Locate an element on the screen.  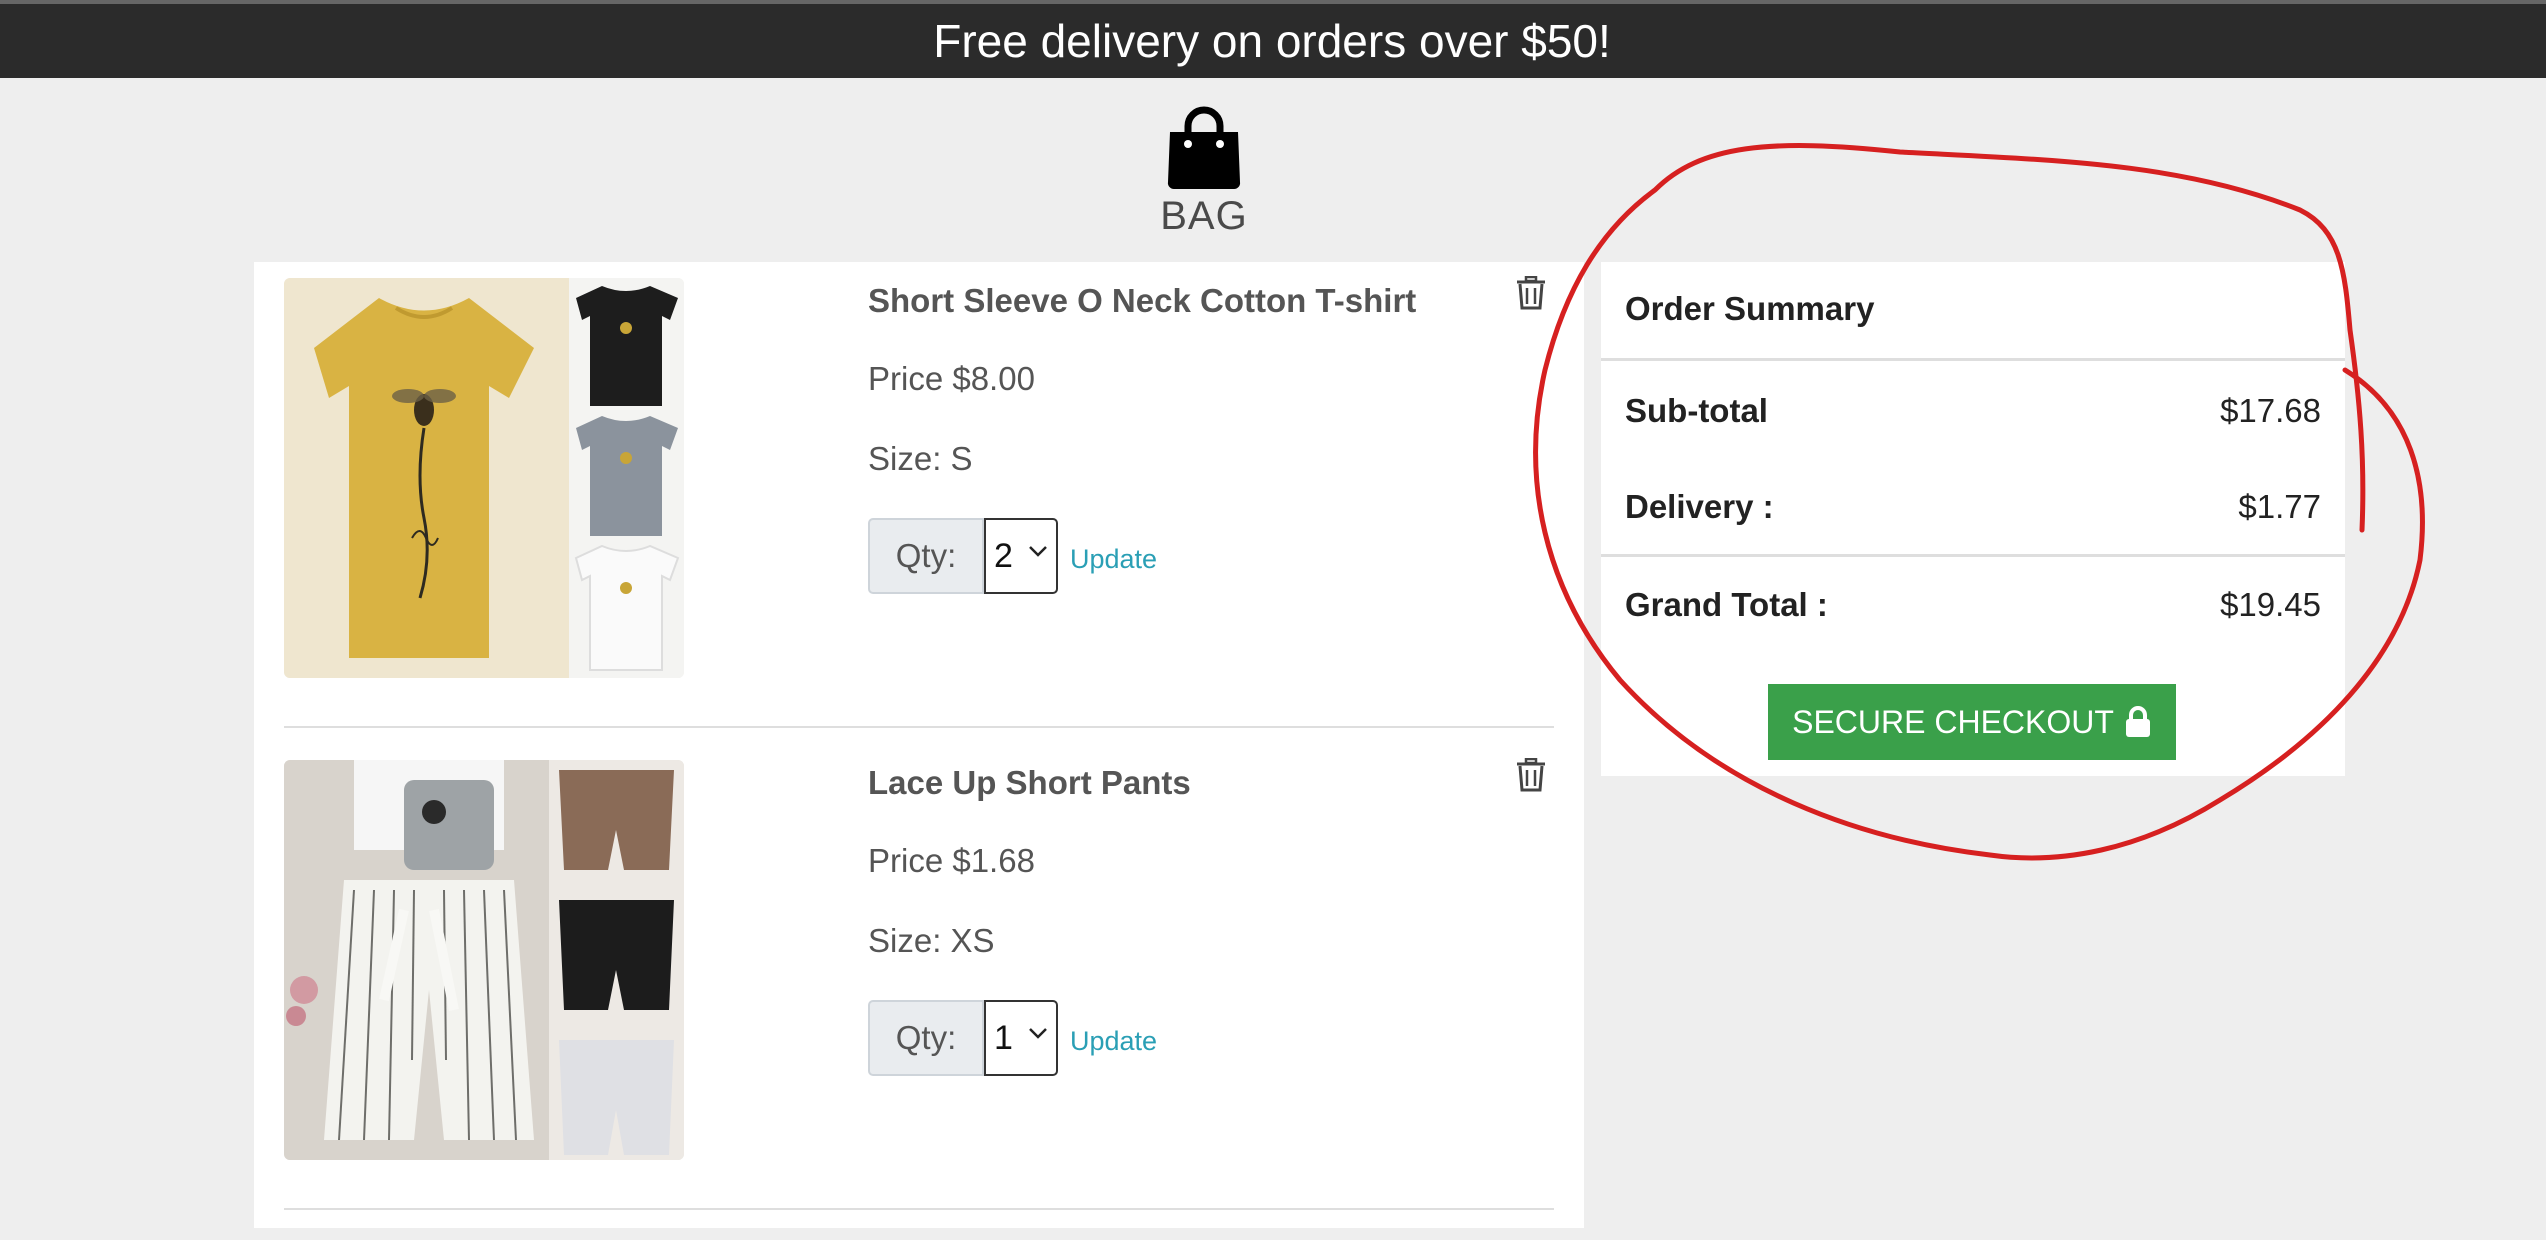
quantity-group: Qty: 1 is located at coordinates (963, 1038).